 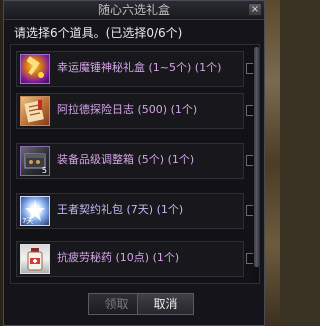 I want to click on list-item: 5 装备品级调整箱 (5个) (1个), so click(x=136, y=161).